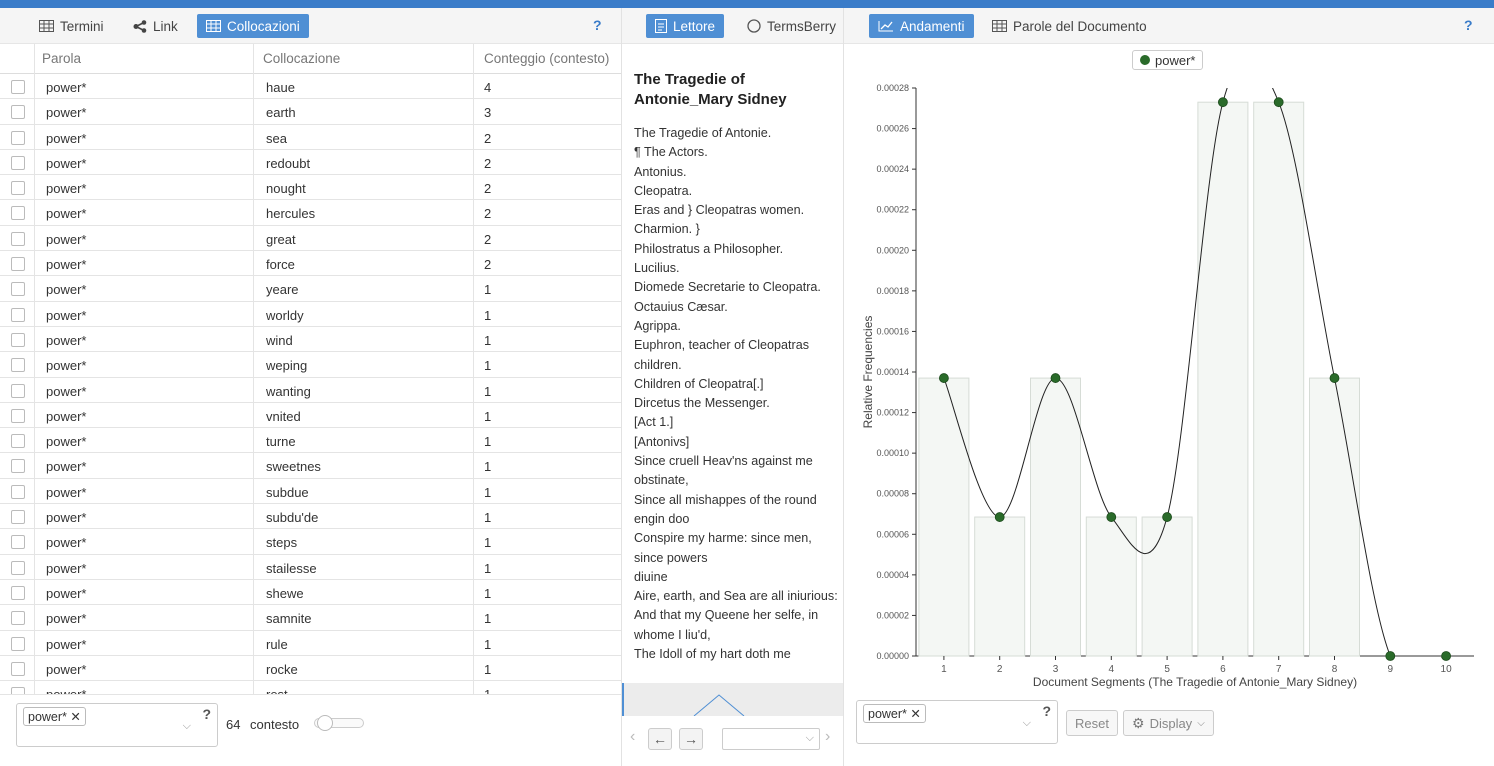  Describe the element at coordinates (921, 26) in the screenshot. I see `tab-trends: Andamenti` at that location.